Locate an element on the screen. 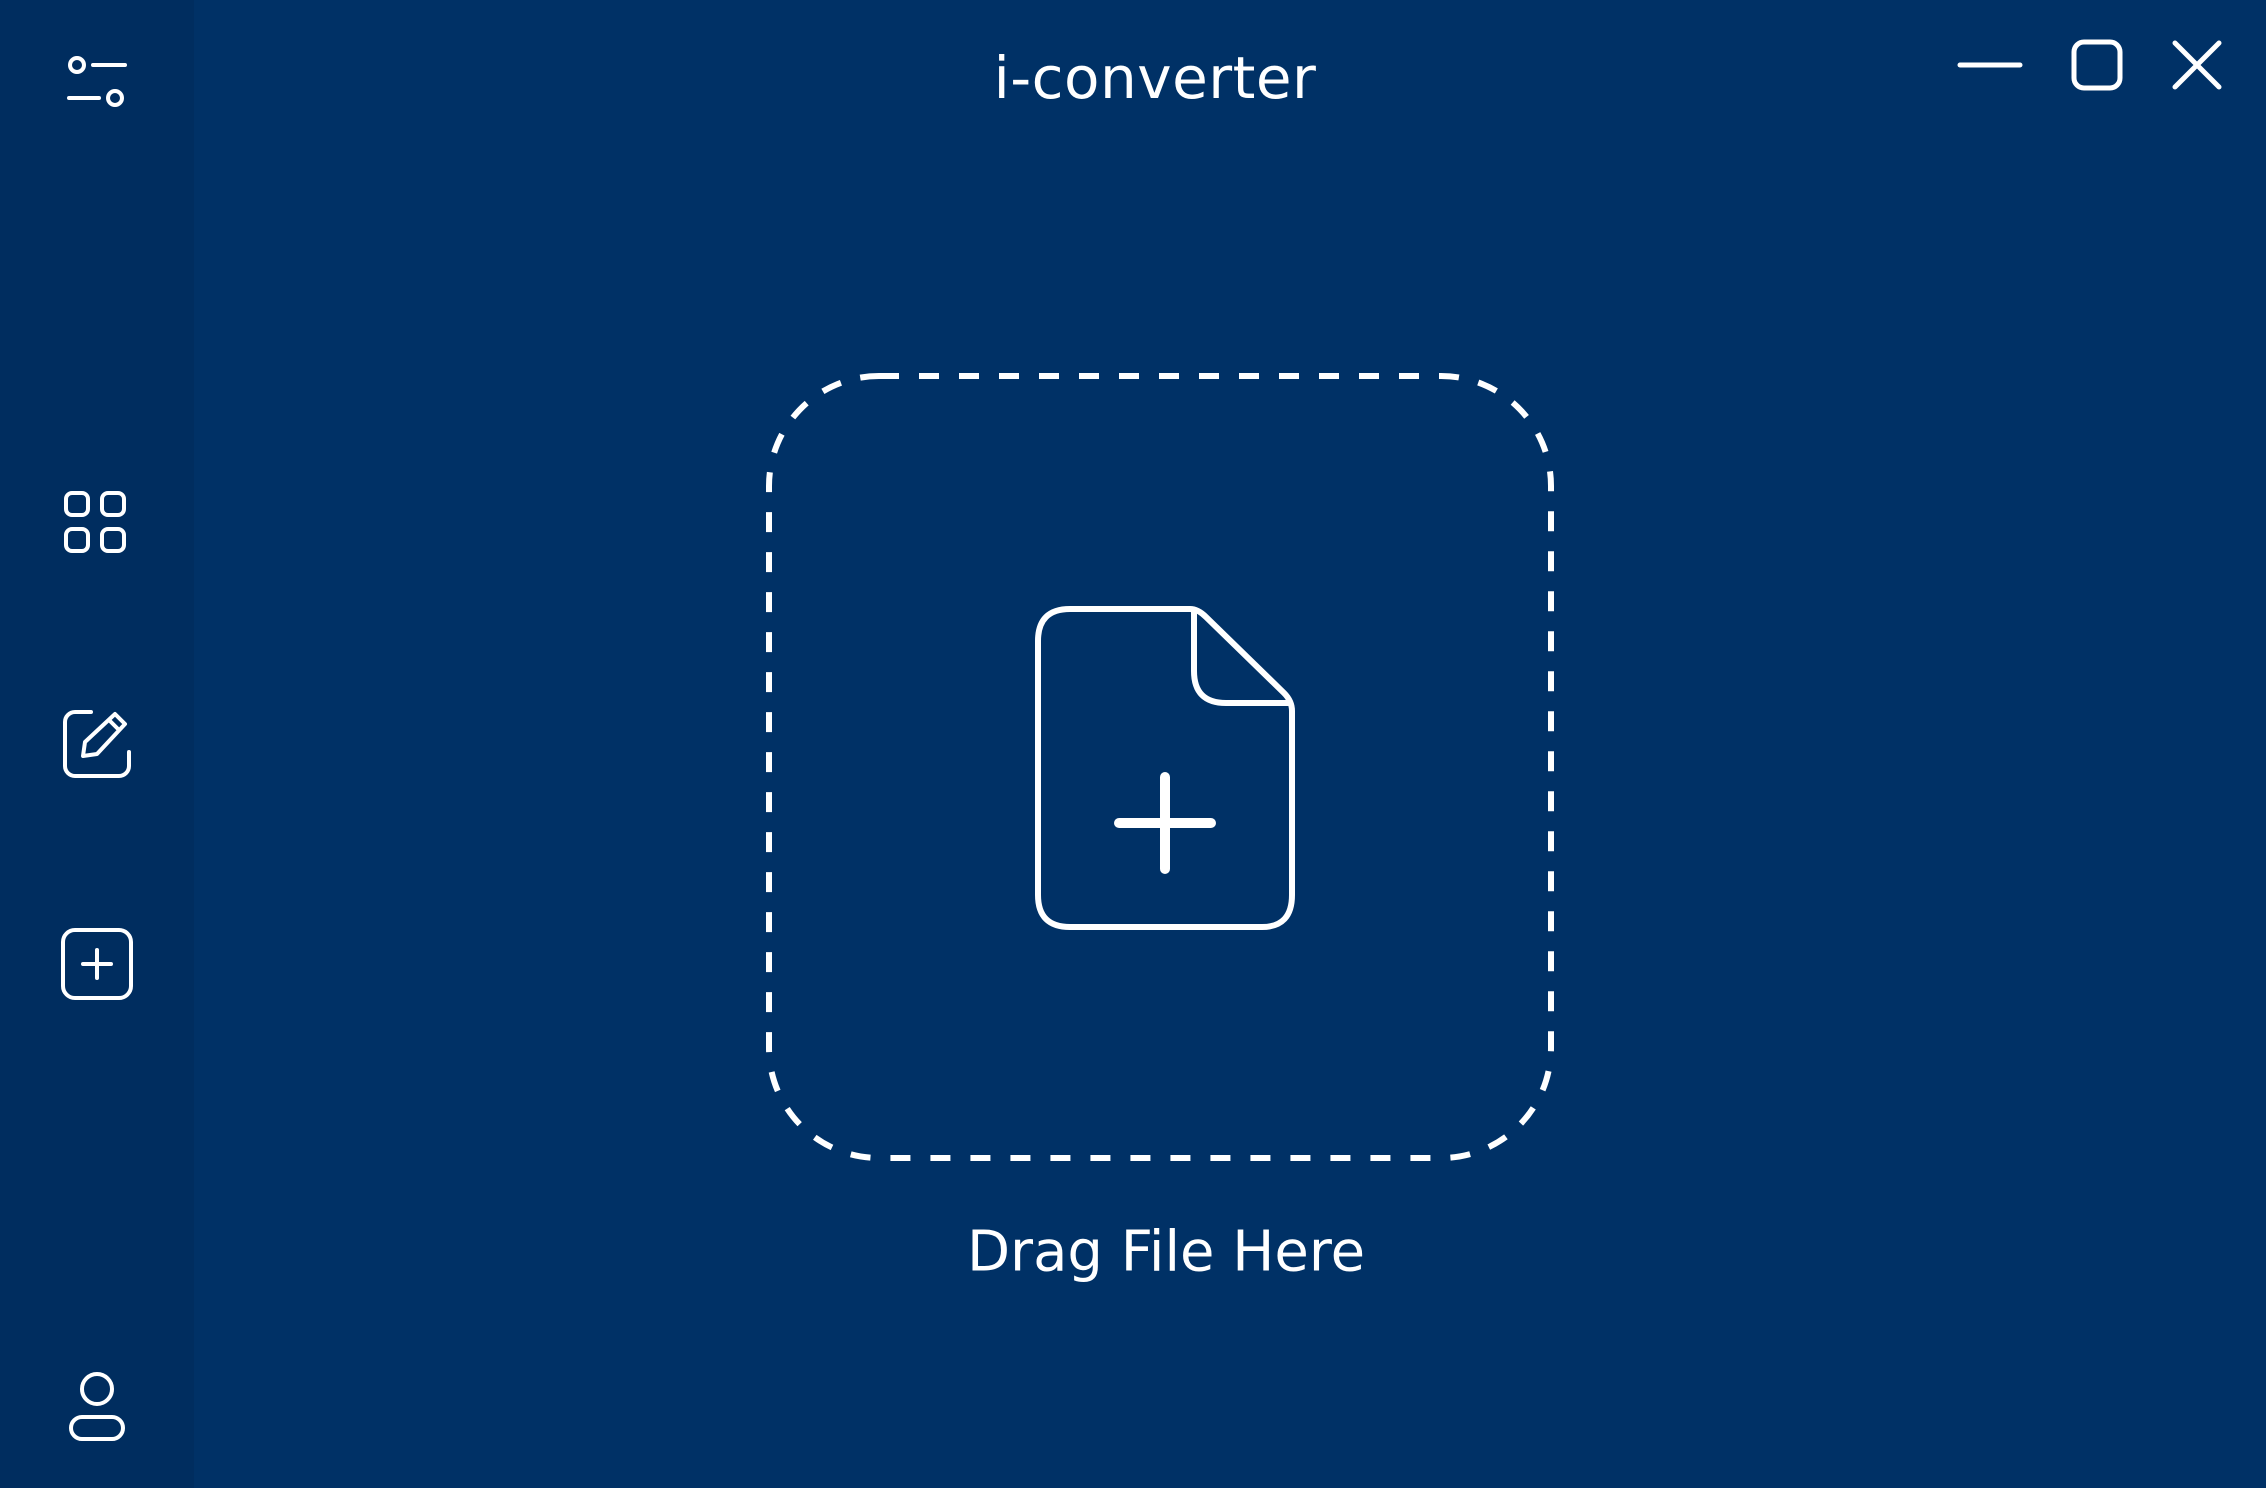 Image resolution: width=2266 pixels, height=1488 pixels. edit-icon is located at coordinates (97, 744).